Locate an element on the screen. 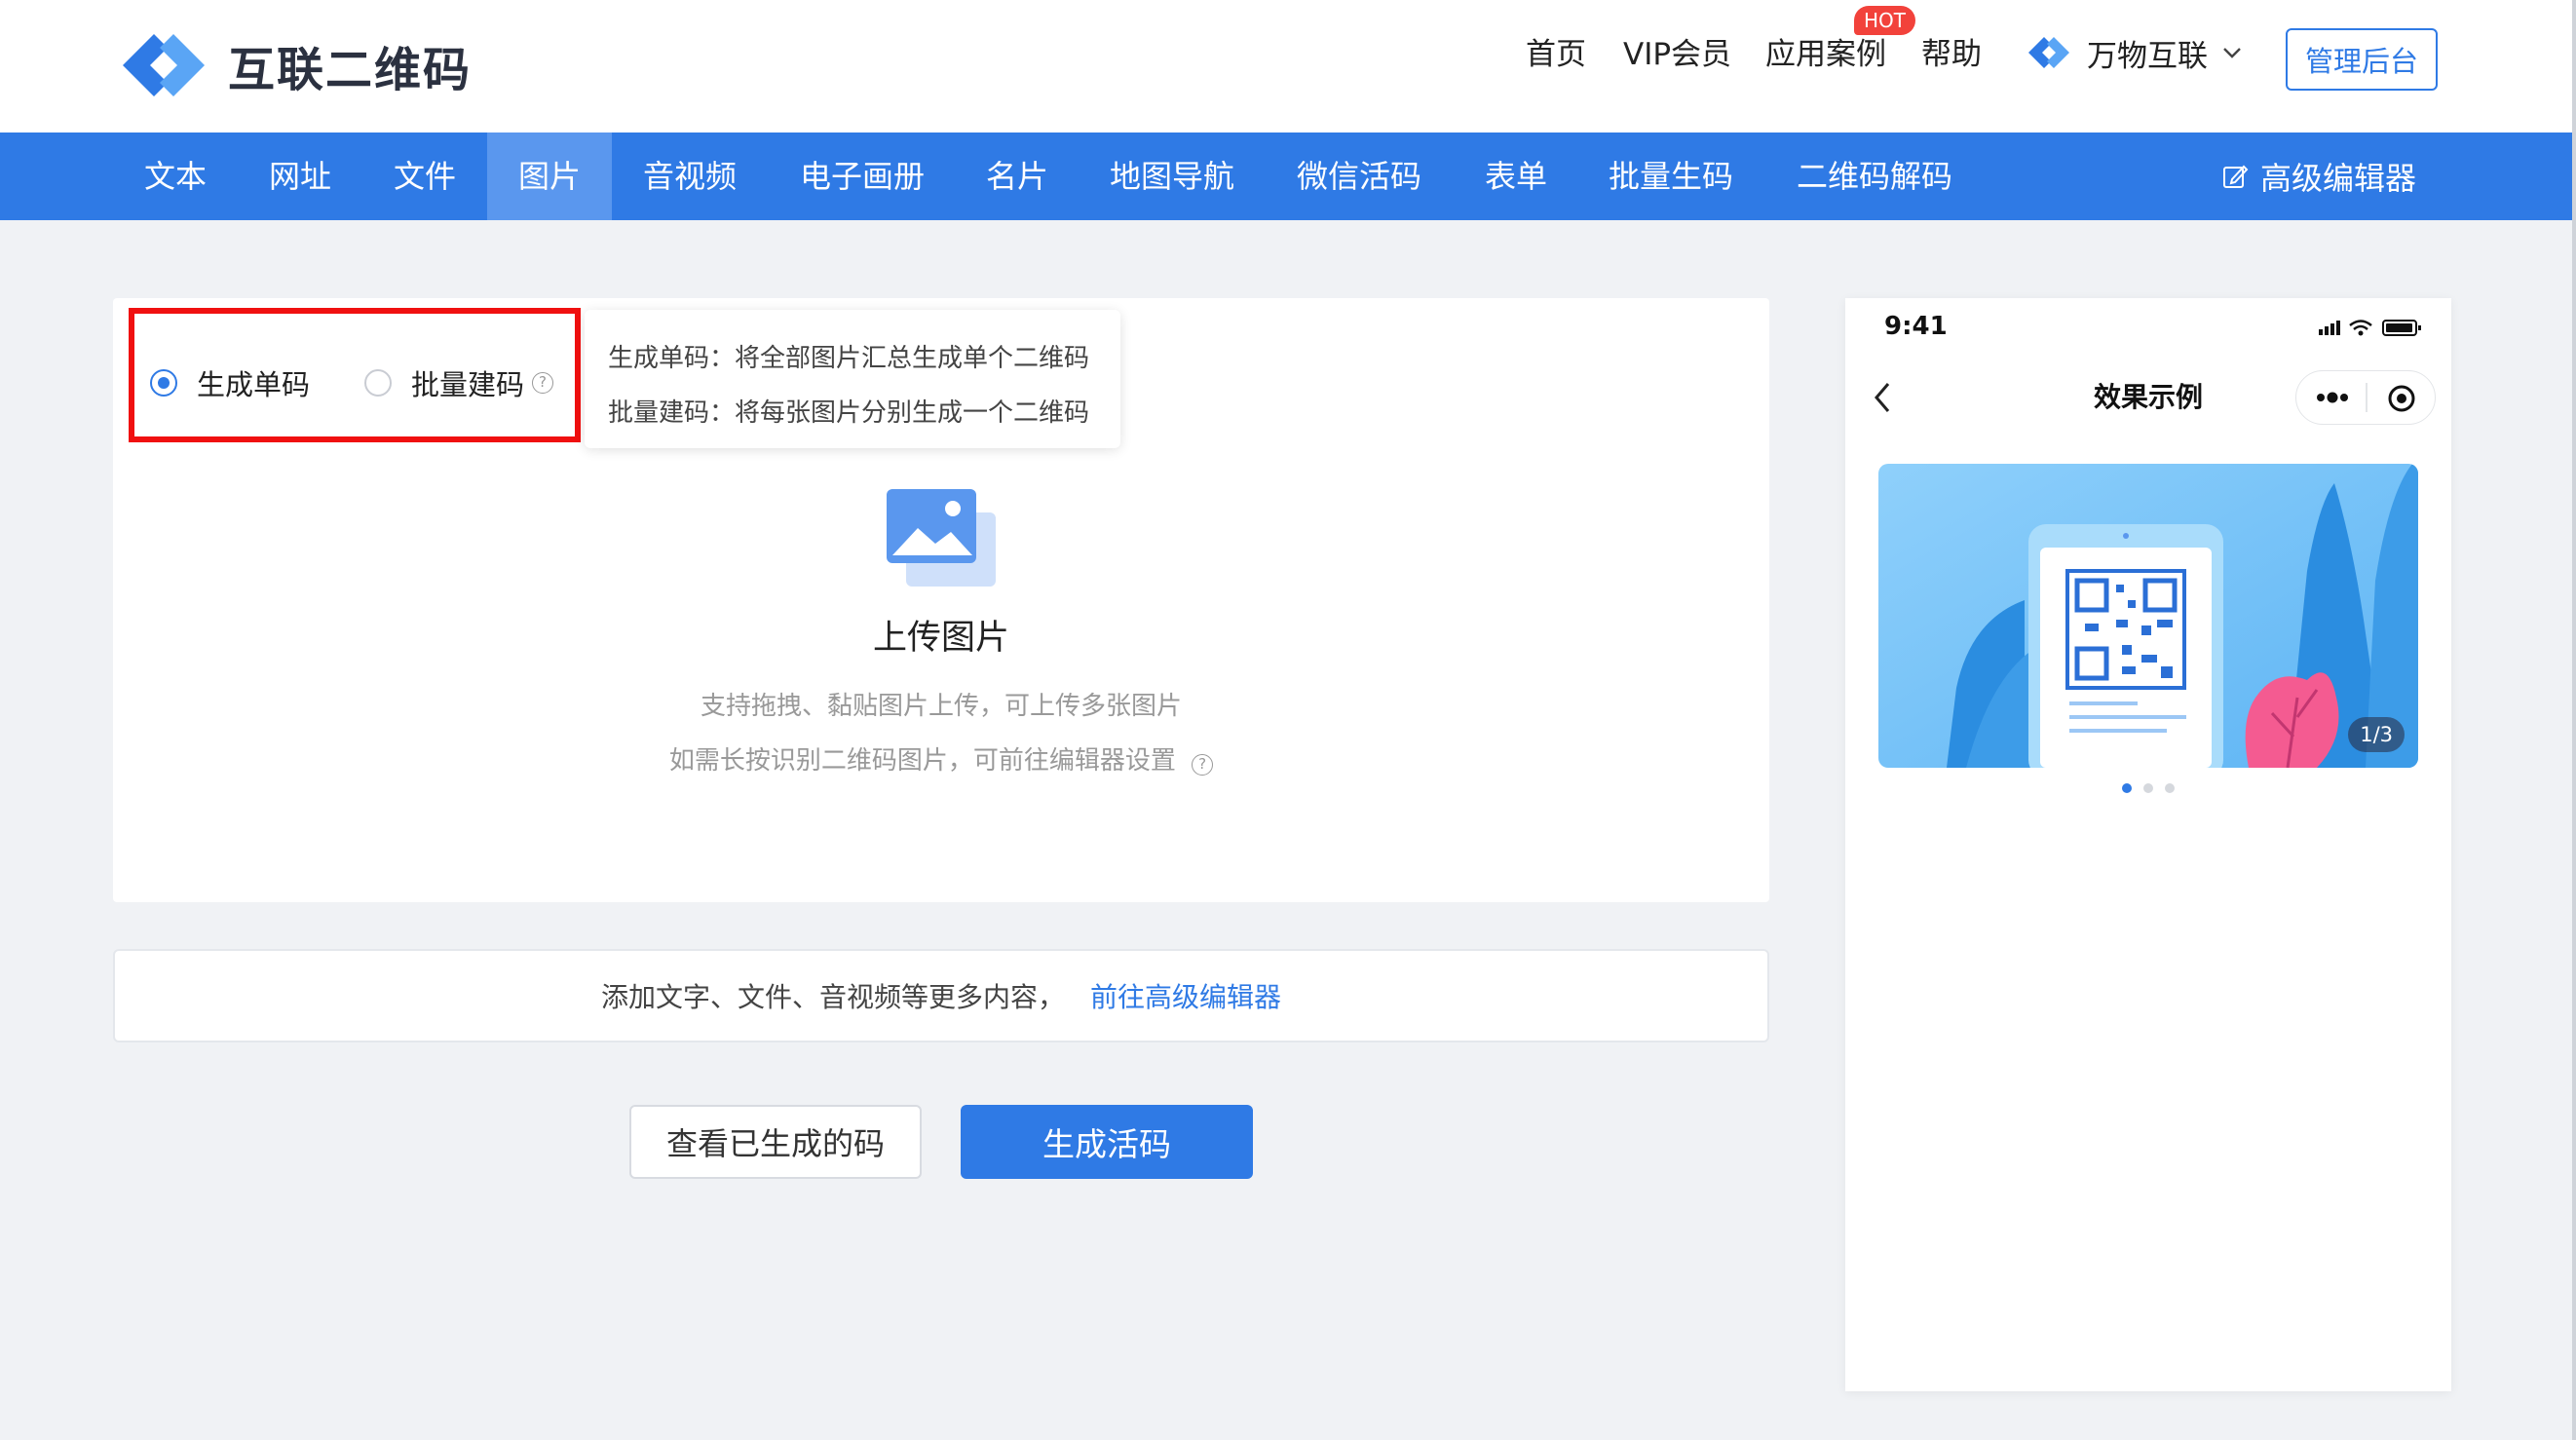 The image size is (2576, 1440). carousel-dot-active is located at coordinates (2127, 788).